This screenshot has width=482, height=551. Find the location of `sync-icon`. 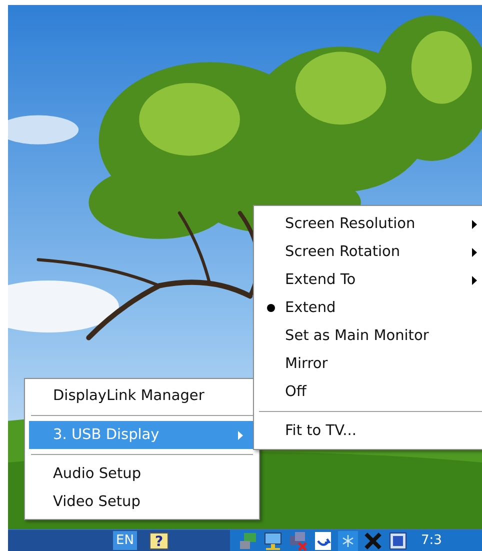

sync-icon is located at coordinates (323, 540).